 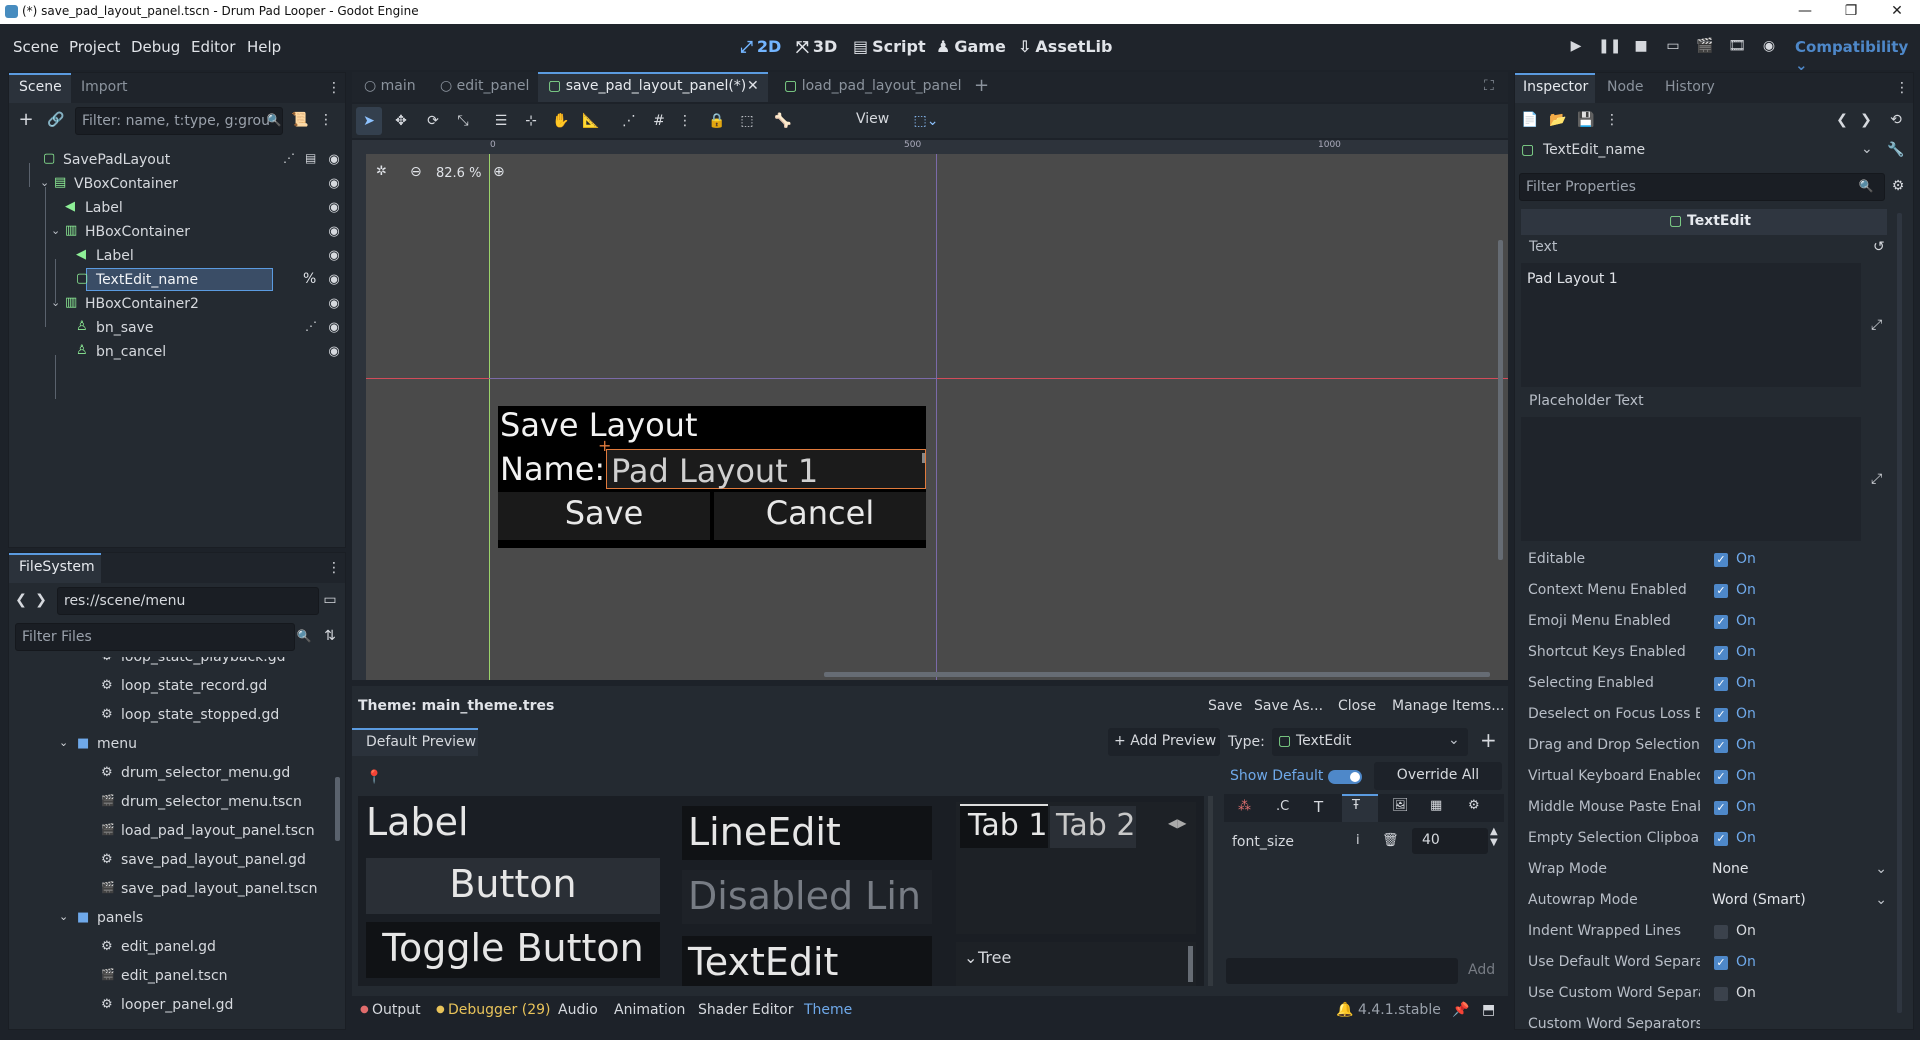 I want to click on text-property-editor: Pad Layout 1, so click(x=1691, y=325).